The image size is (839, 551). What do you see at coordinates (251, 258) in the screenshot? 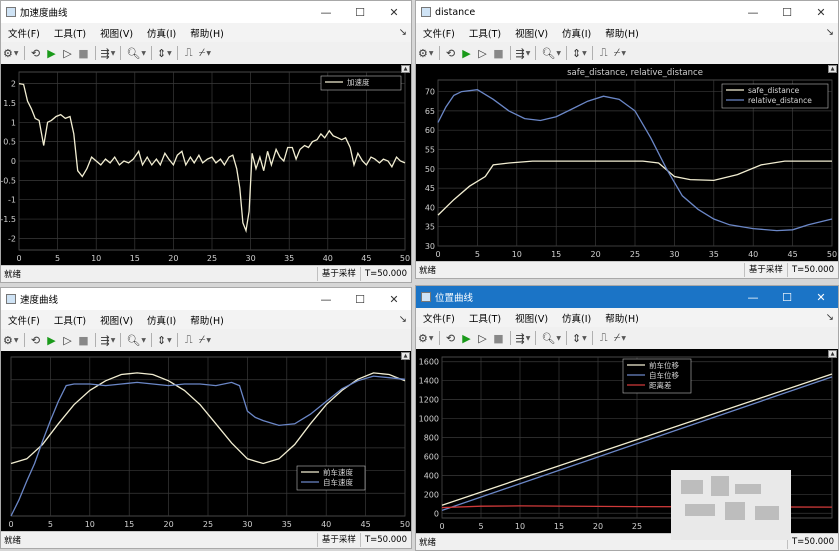
I see `x-tick-label: 30` at bounding box center [251, 258].